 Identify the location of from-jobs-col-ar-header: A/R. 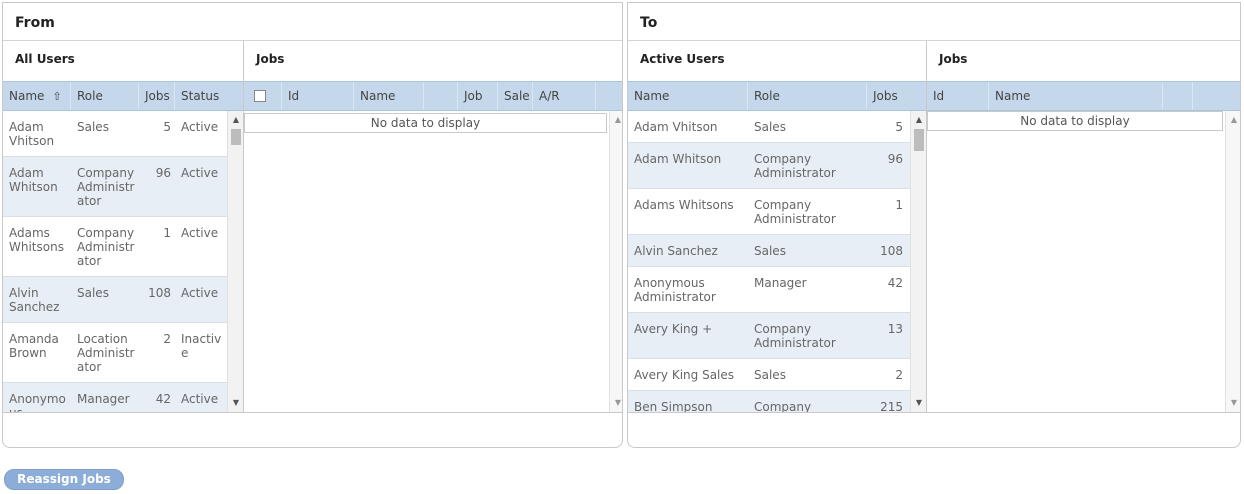
(564, 96).